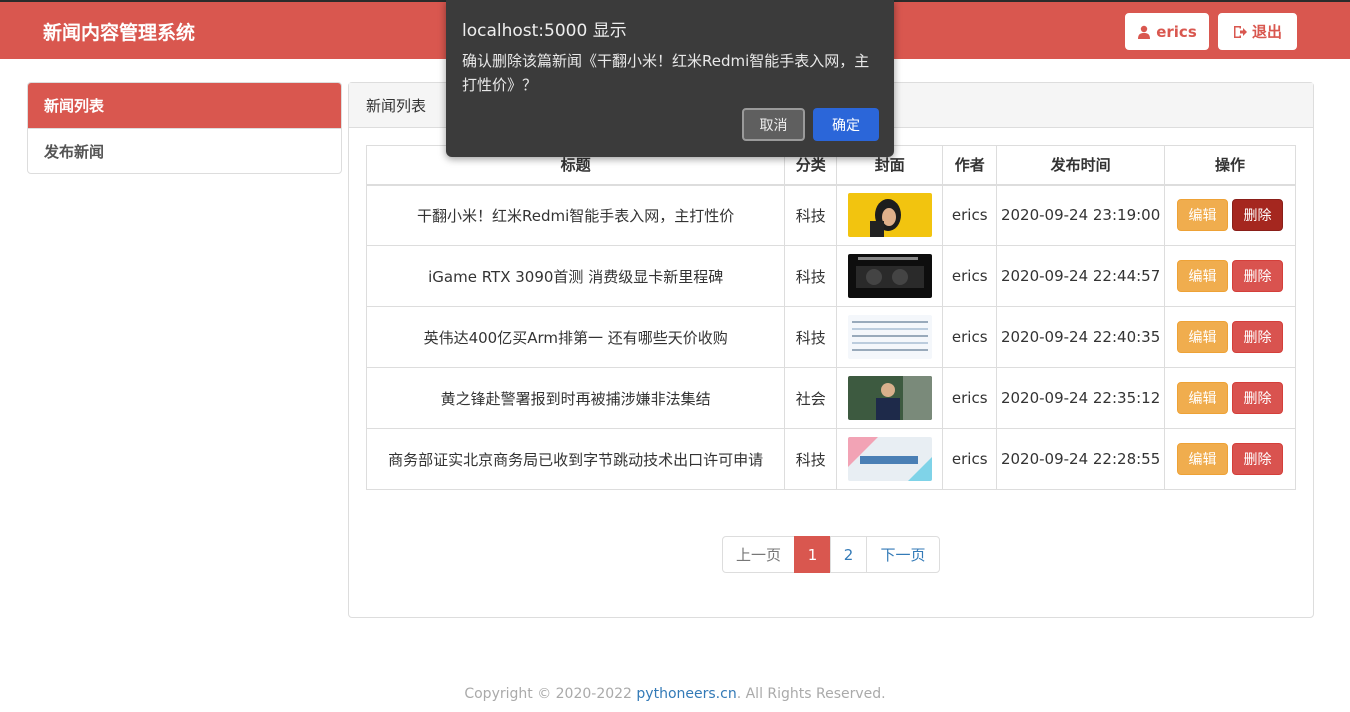  What do you see at coordinates (1080, 337) in the screenshot?
I see `news-time: 2020-09-24 22:40:35` at bounding box center [1080, 337].